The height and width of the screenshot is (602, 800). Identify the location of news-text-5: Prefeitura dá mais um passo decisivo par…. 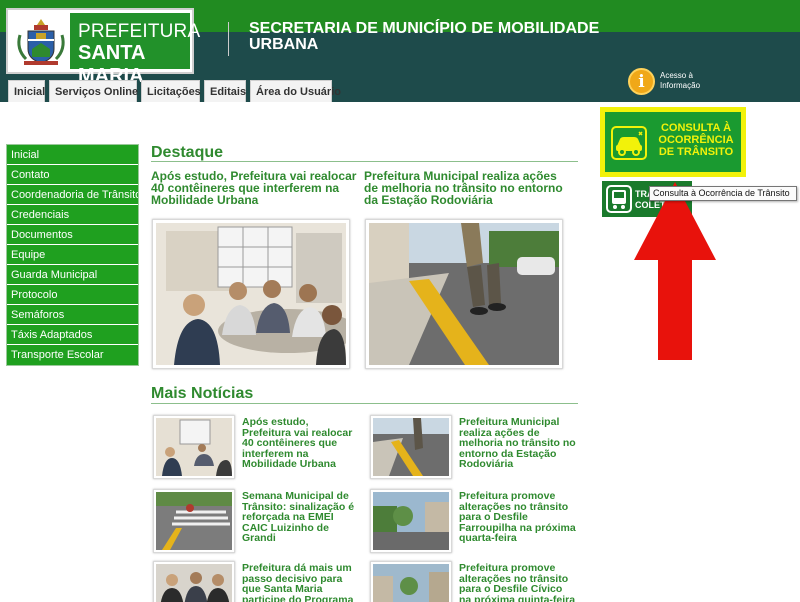
(298, 582).